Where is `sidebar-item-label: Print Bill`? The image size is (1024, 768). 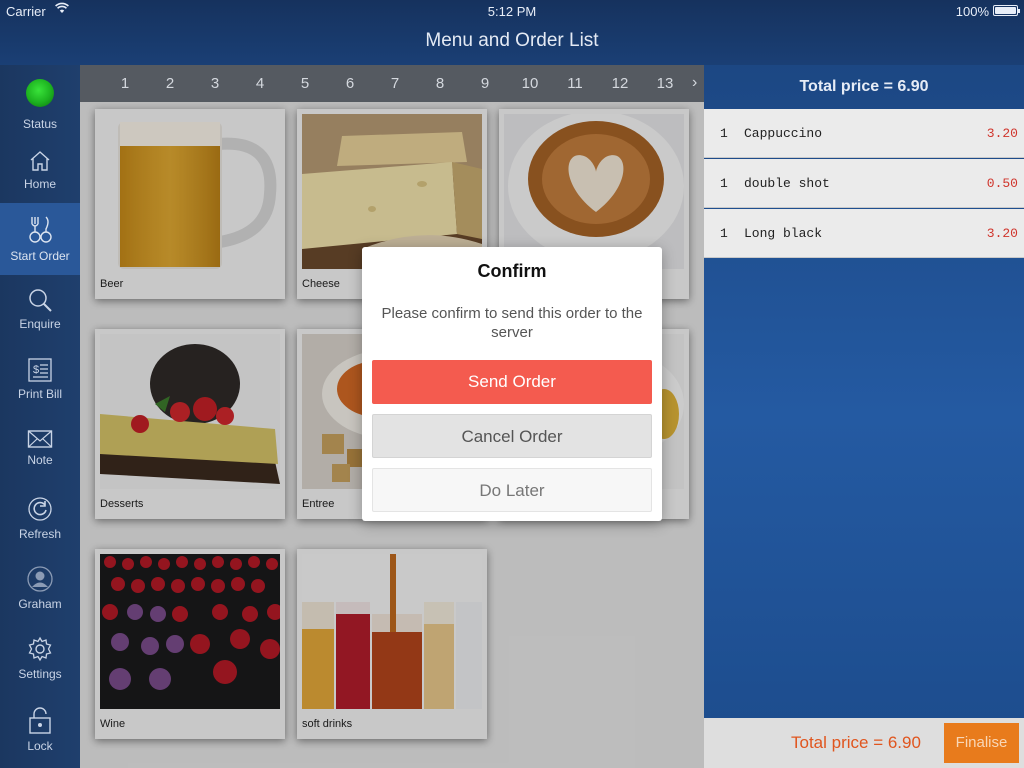
sidebar-item-label: Print Bill is located at coordinates (39, 394).